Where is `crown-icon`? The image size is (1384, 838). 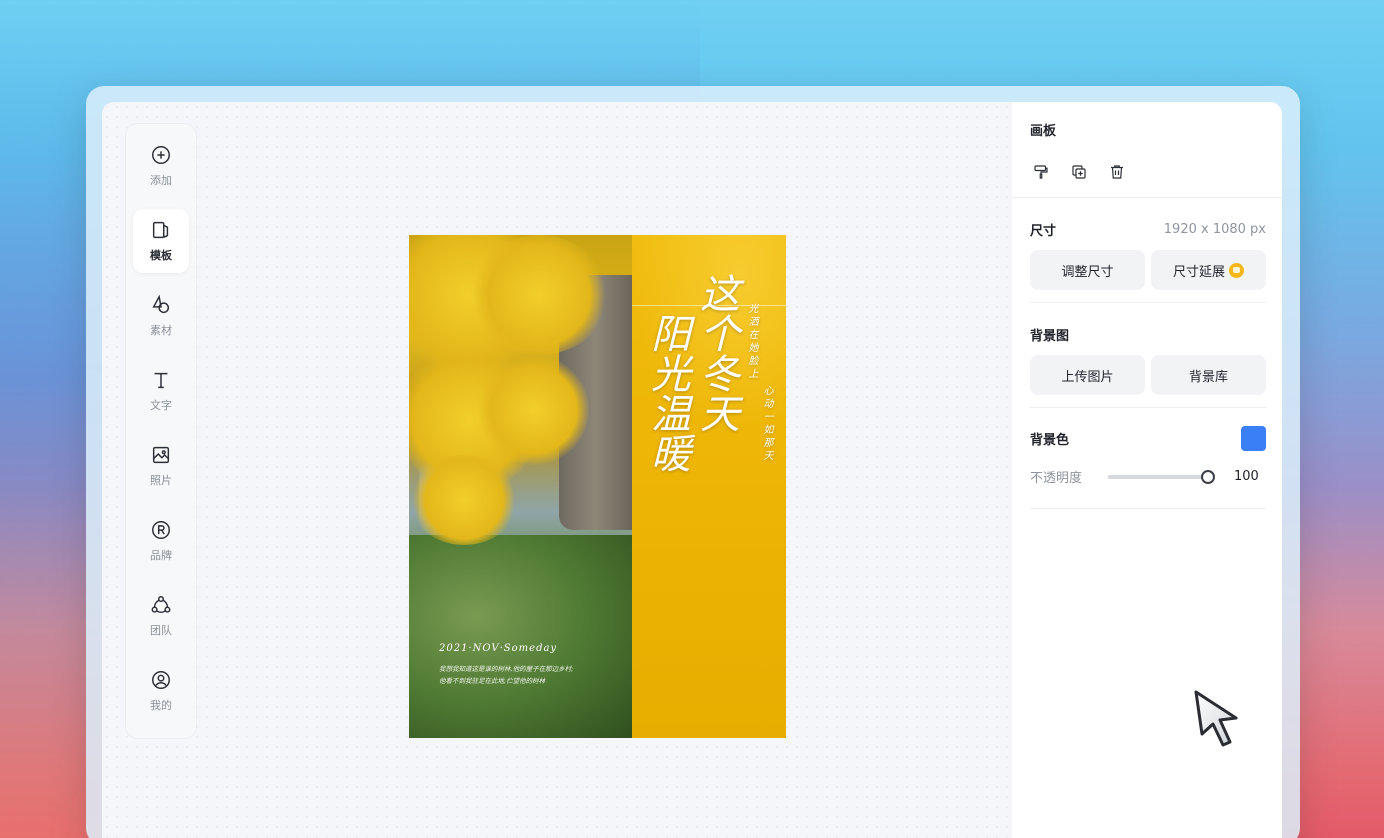 crown-icon is located at coordinates (1236, 270).